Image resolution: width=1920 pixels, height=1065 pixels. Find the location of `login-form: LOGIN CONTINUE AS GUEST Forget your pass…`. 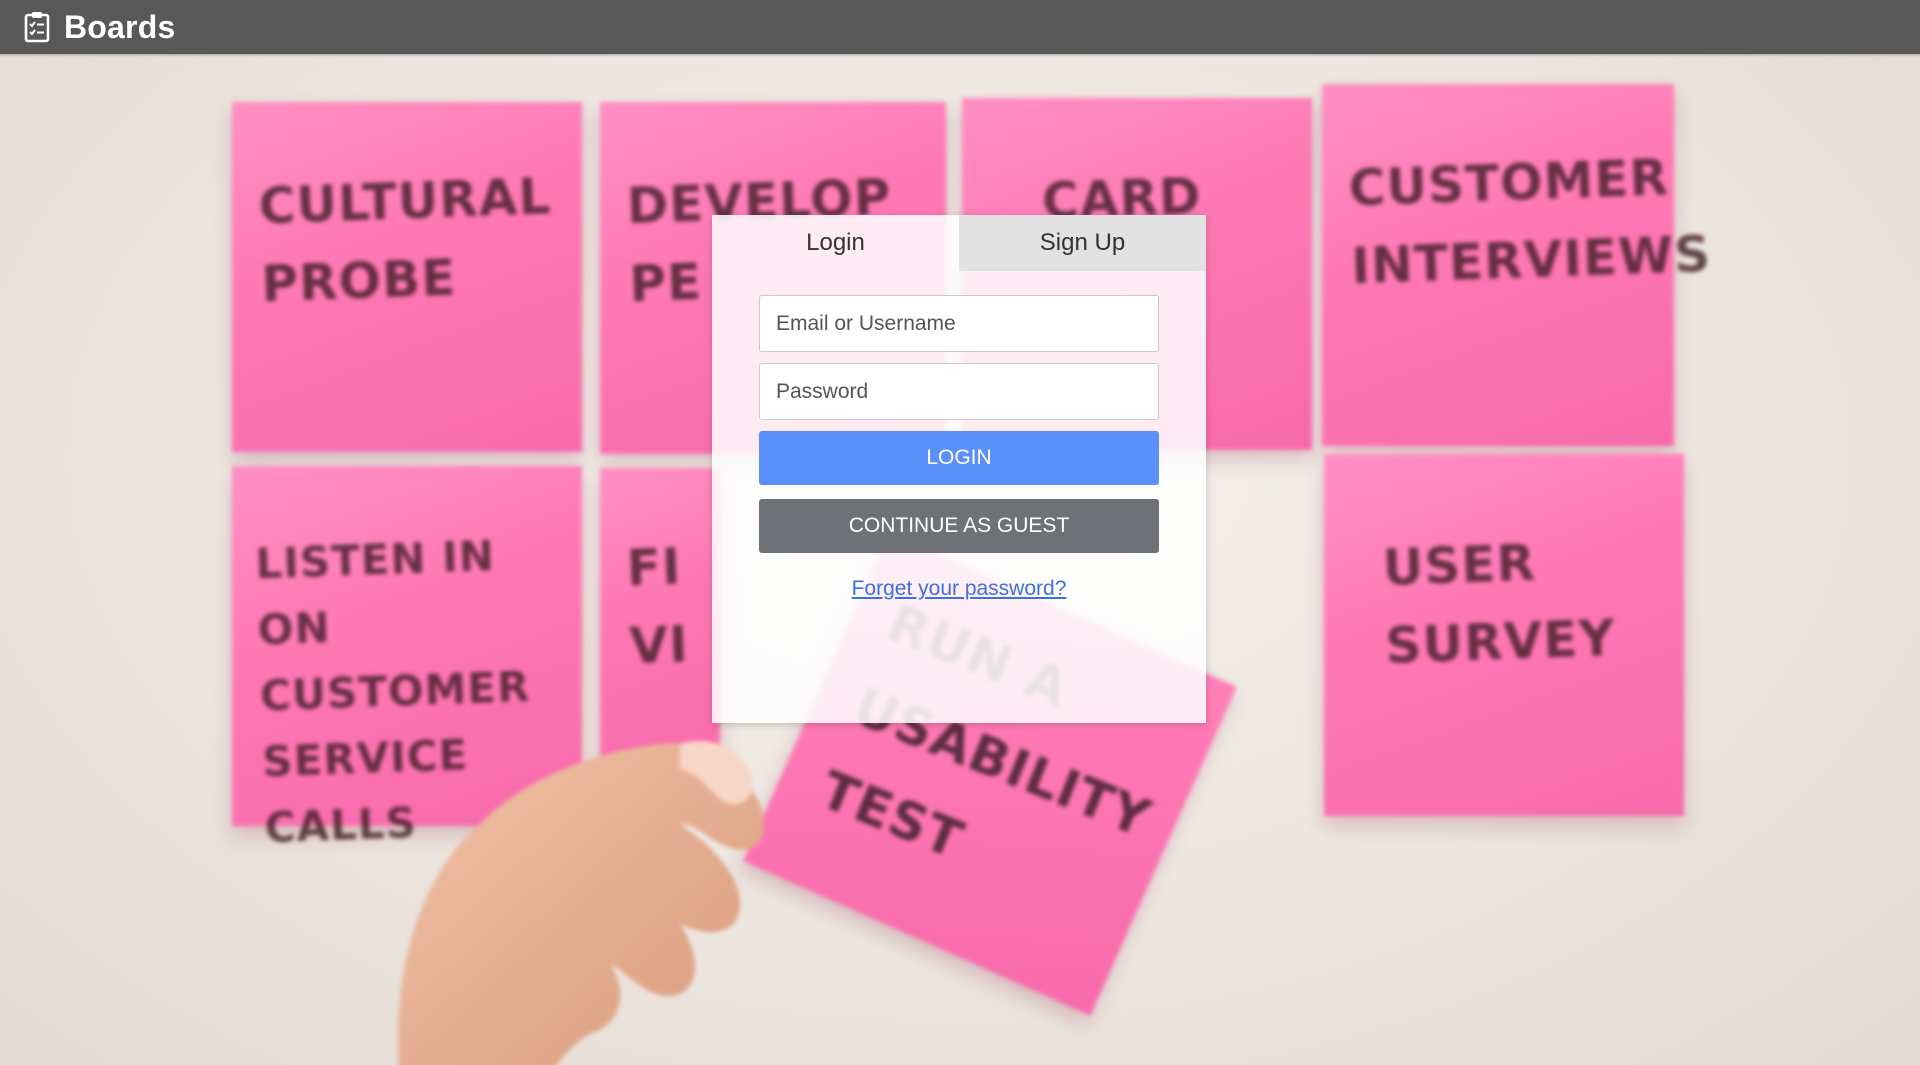

login-form: LOGIN CONTINUE AS GUEST Forget your pass… is located at coordinates (959, 436).